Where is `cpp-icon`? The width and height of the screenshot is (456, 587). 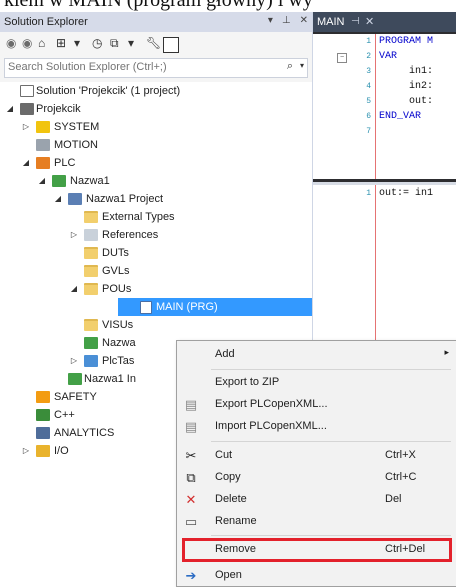 cpp-icon is located at coordinates (43, 415).